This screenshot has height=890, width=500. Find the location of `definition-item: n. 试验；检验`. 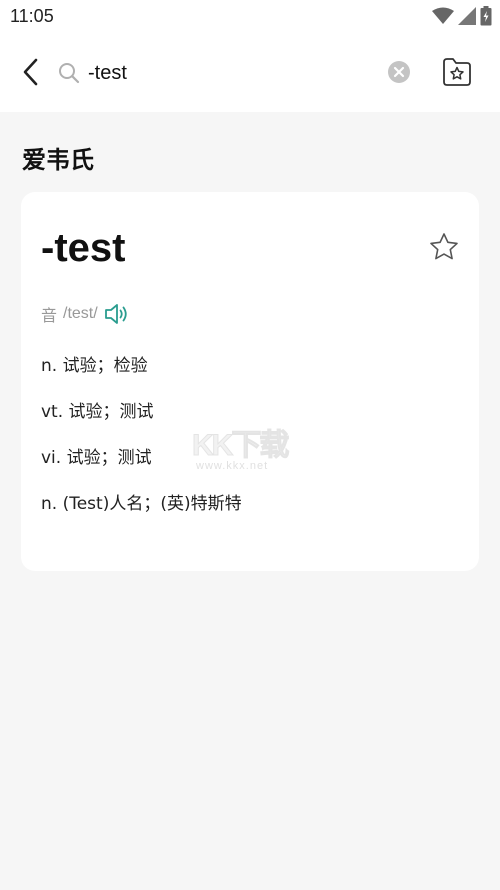

definition-item: n. 试验；检验 is located at coordinates (94, 366).